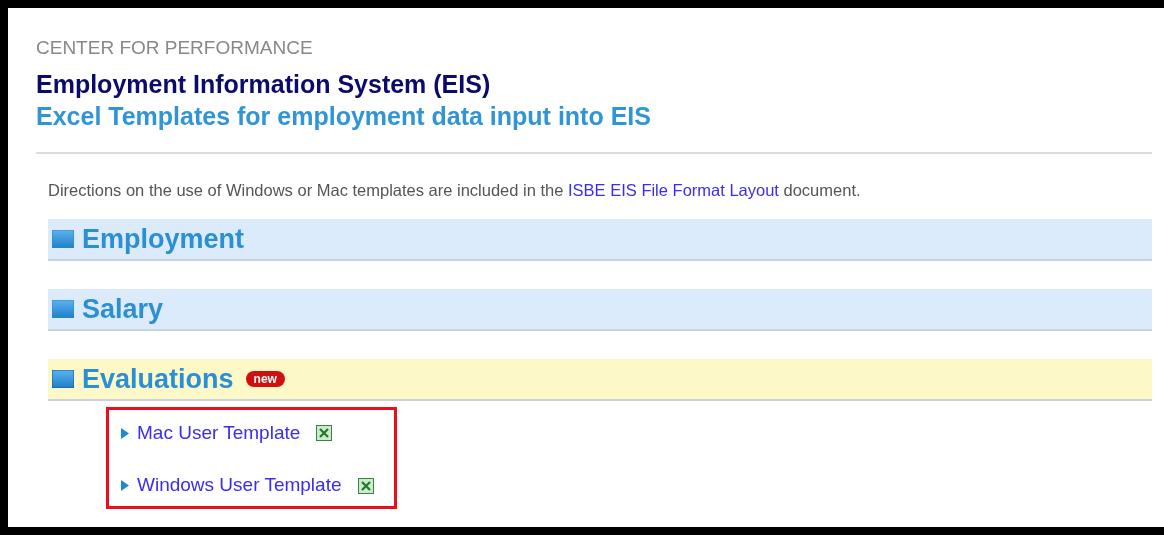 This screenshot has height=535, width=1164. Describe the element at coordinates (264, 84) in the screenshot. I see `page-title: Employment Information System (EIS)` at that location.